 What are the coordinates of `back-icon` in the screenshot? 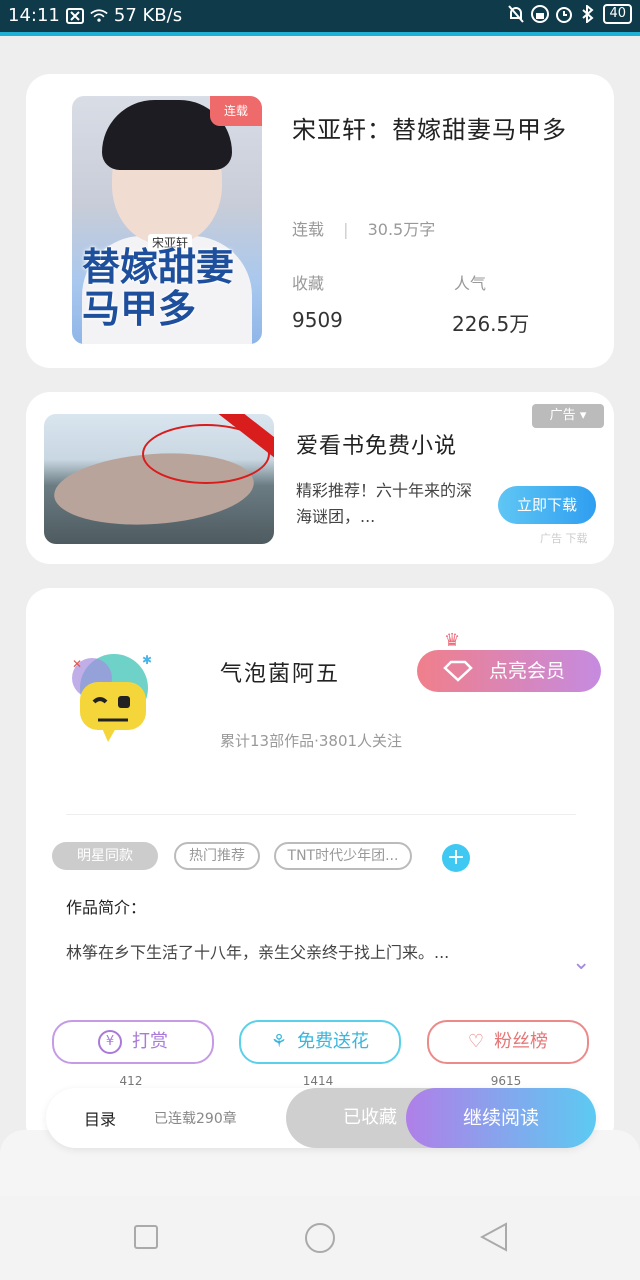 It's located at (494, 1237).